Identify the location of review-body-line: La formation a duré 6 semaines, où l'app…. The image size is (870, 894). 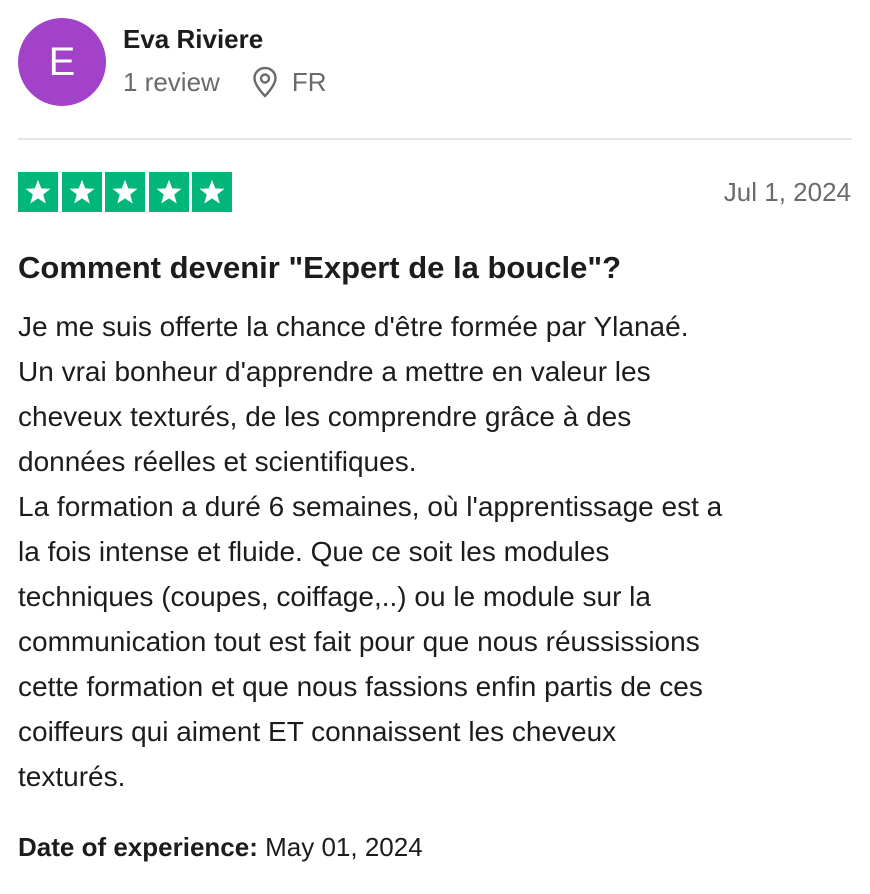
(370, 506).